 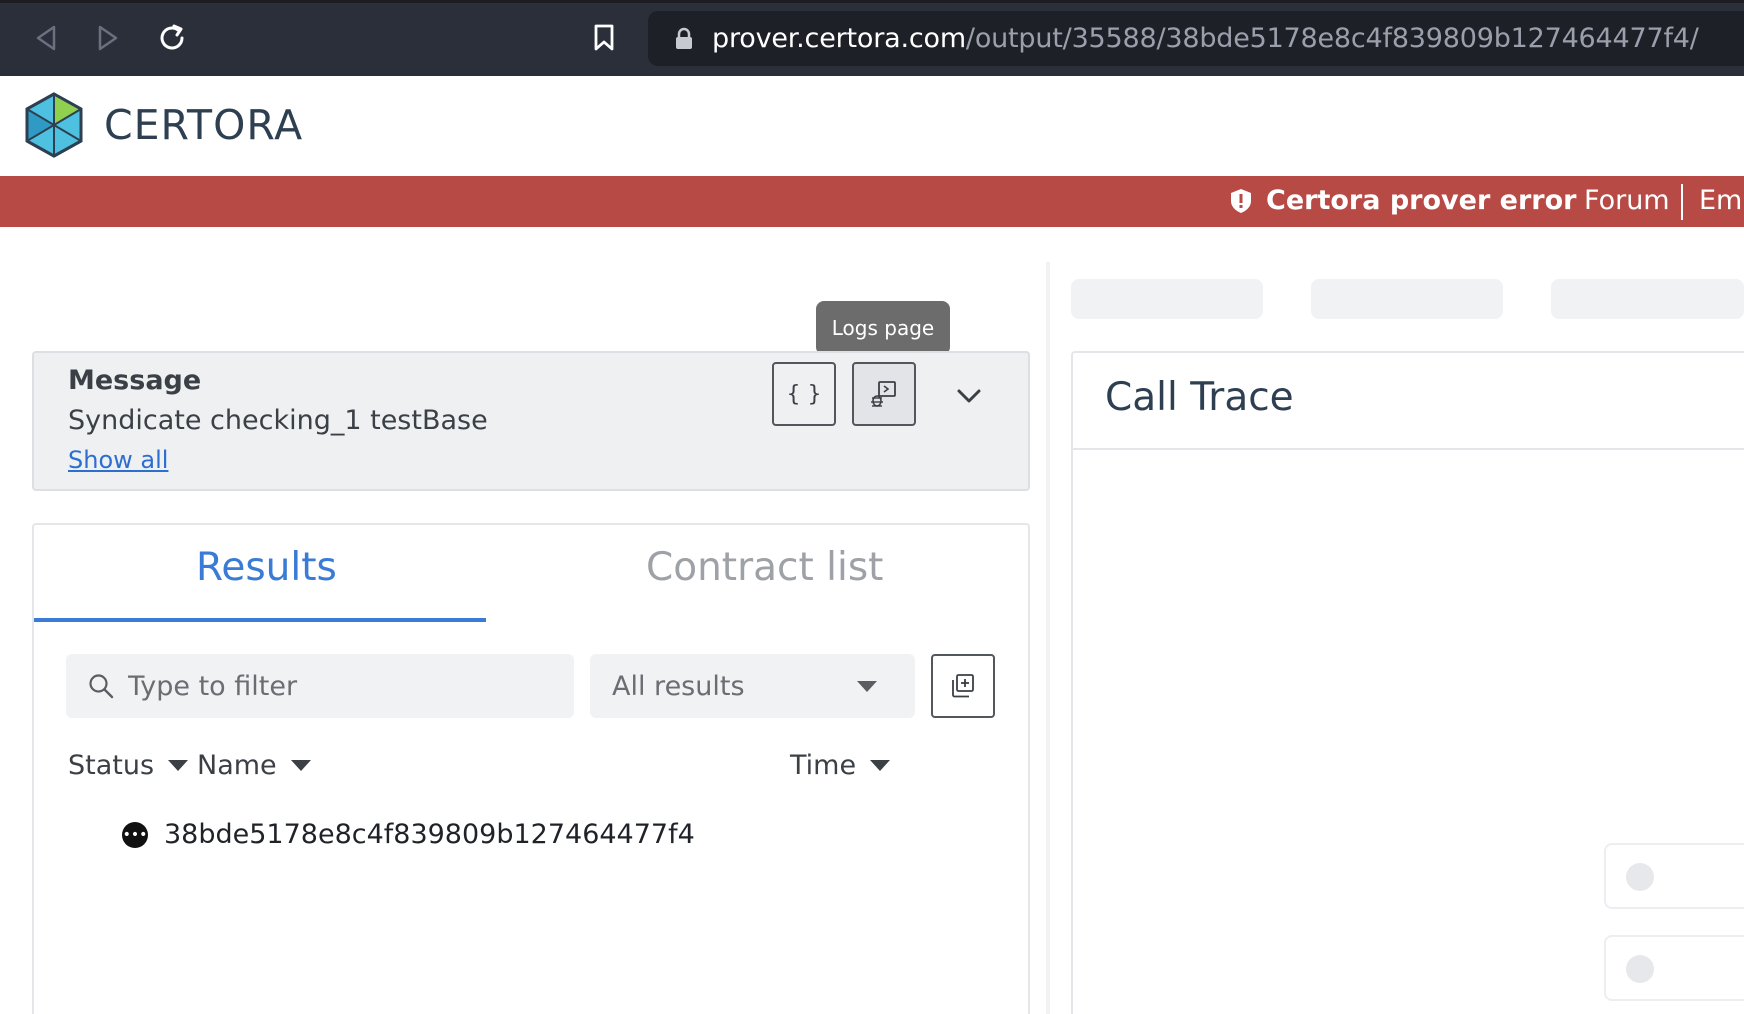 What do you see at coordinates (260, 620) in the screenshot?
I see `active-tab-indicator` at bounding box center [260, 620].